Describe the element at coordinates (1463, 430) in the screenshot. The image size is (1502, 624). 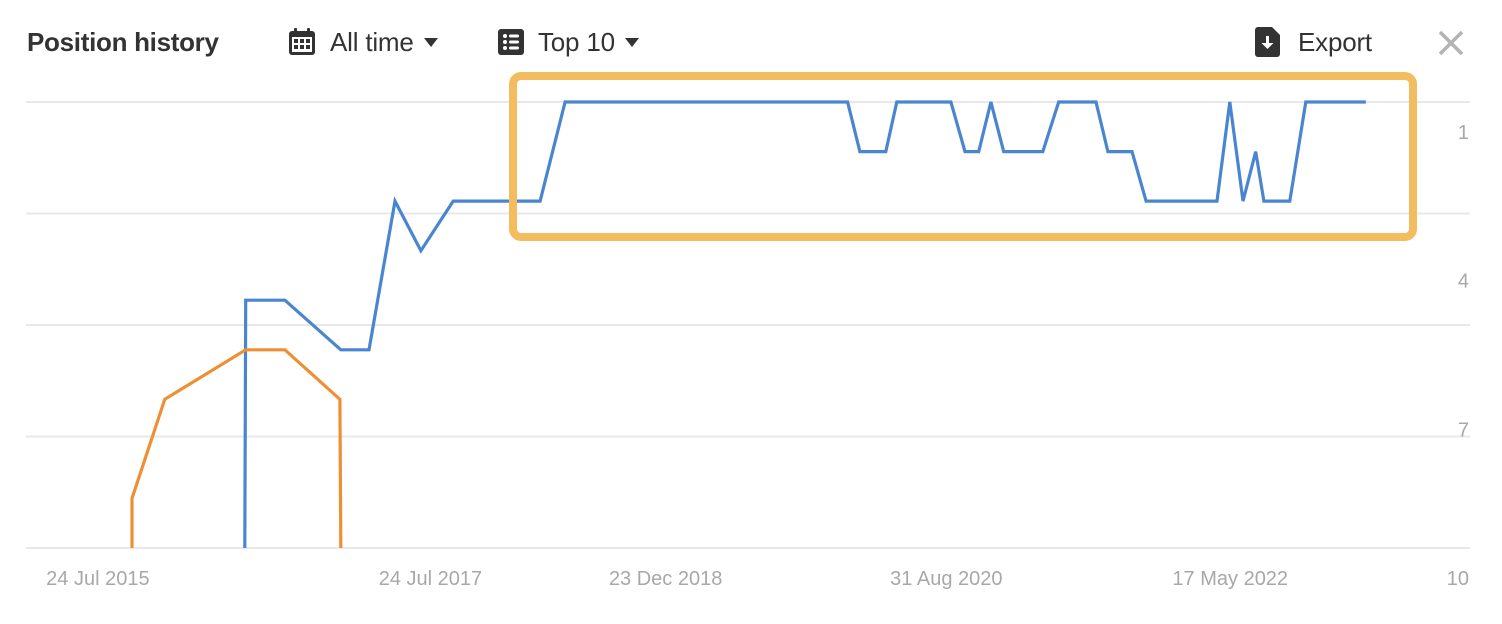
I see `y-tick-label: 7` at that location.